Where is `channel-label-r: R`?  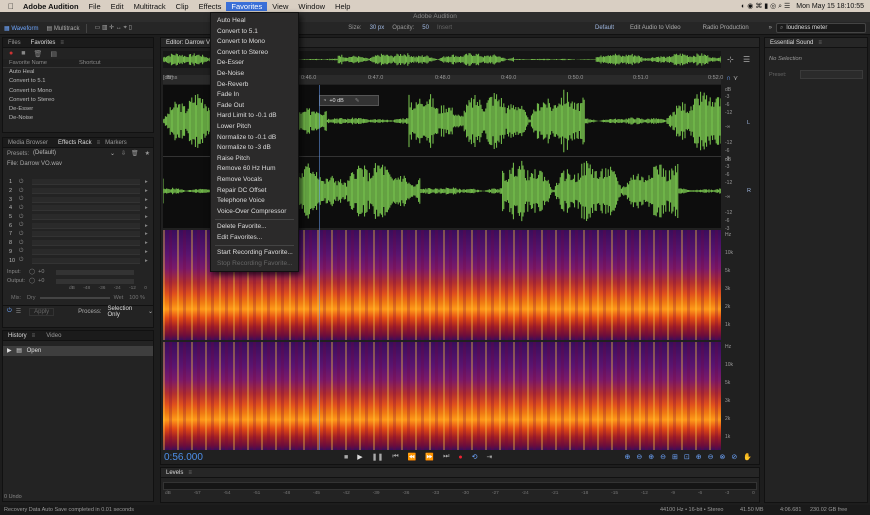
channel-label-r: R is located at coordinates (749, 191).